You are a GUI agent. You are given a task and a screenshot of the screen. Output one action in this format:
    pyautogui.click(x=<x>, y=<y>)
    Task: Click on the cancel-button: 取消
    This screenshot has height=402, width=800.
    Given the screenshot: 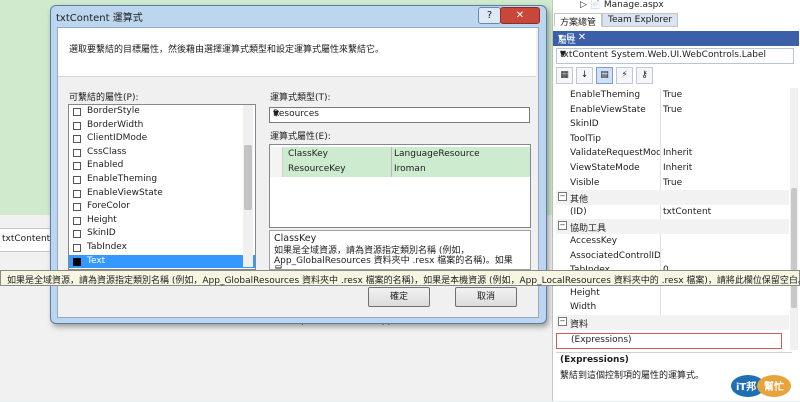 What is the action you would take?
    pyautogui.click(x=486, y=297)
    